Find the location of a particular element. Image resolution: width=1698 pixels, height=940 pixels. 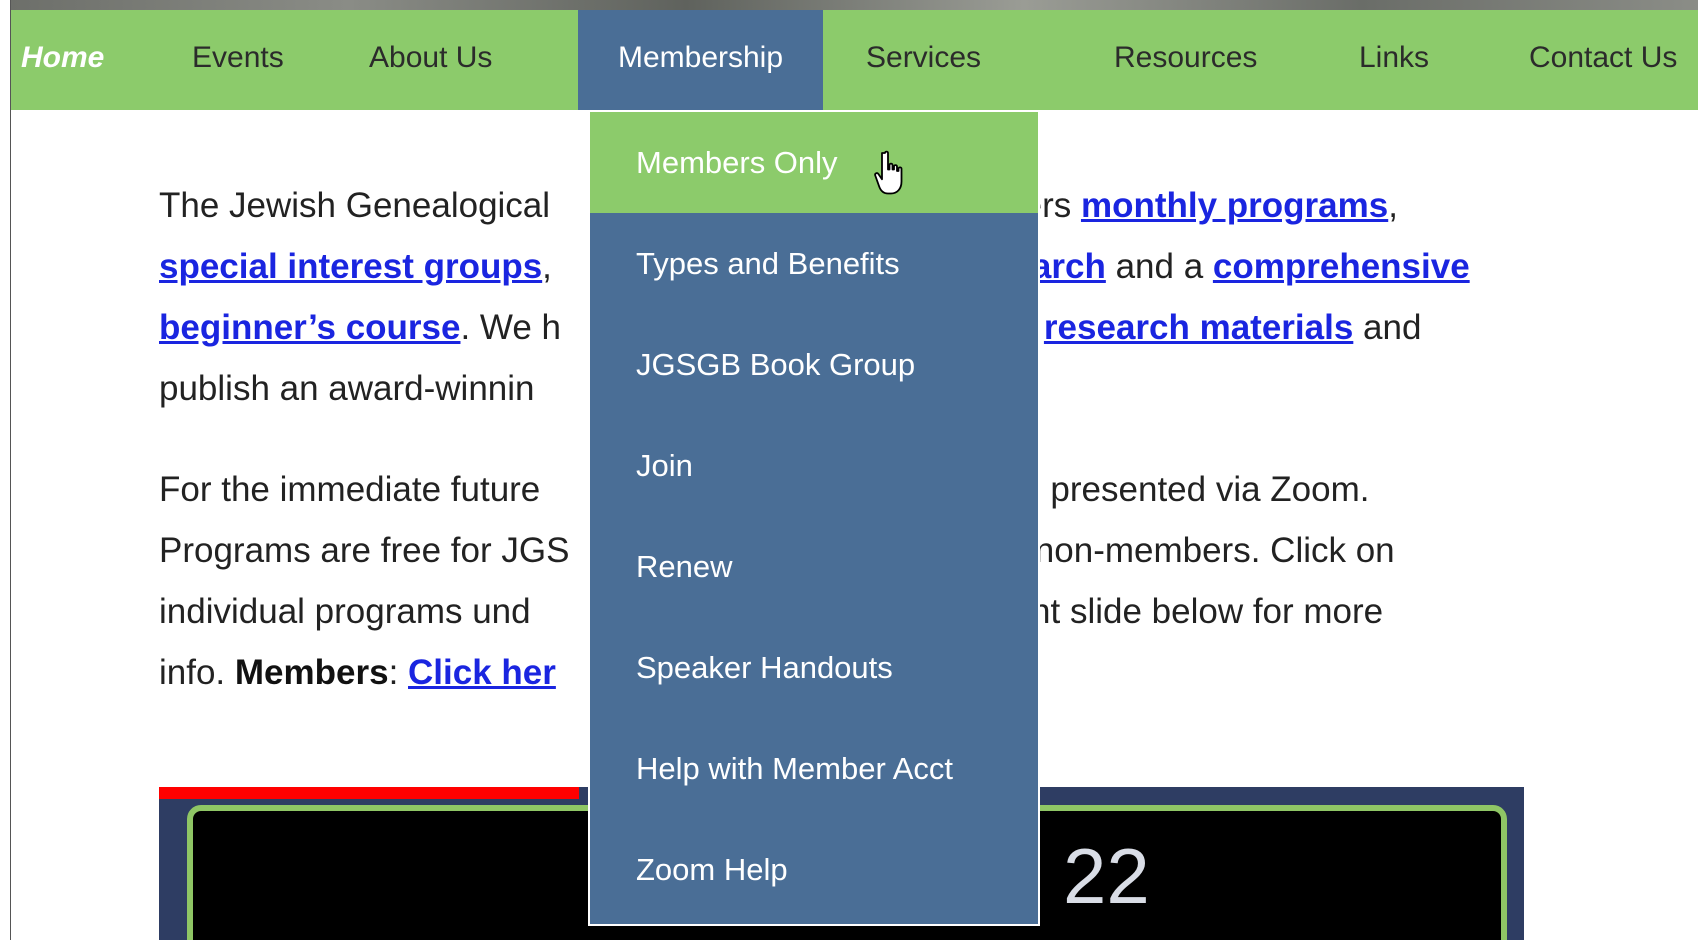

menu-item-label: Members Only is located at coordinates (737, 162).